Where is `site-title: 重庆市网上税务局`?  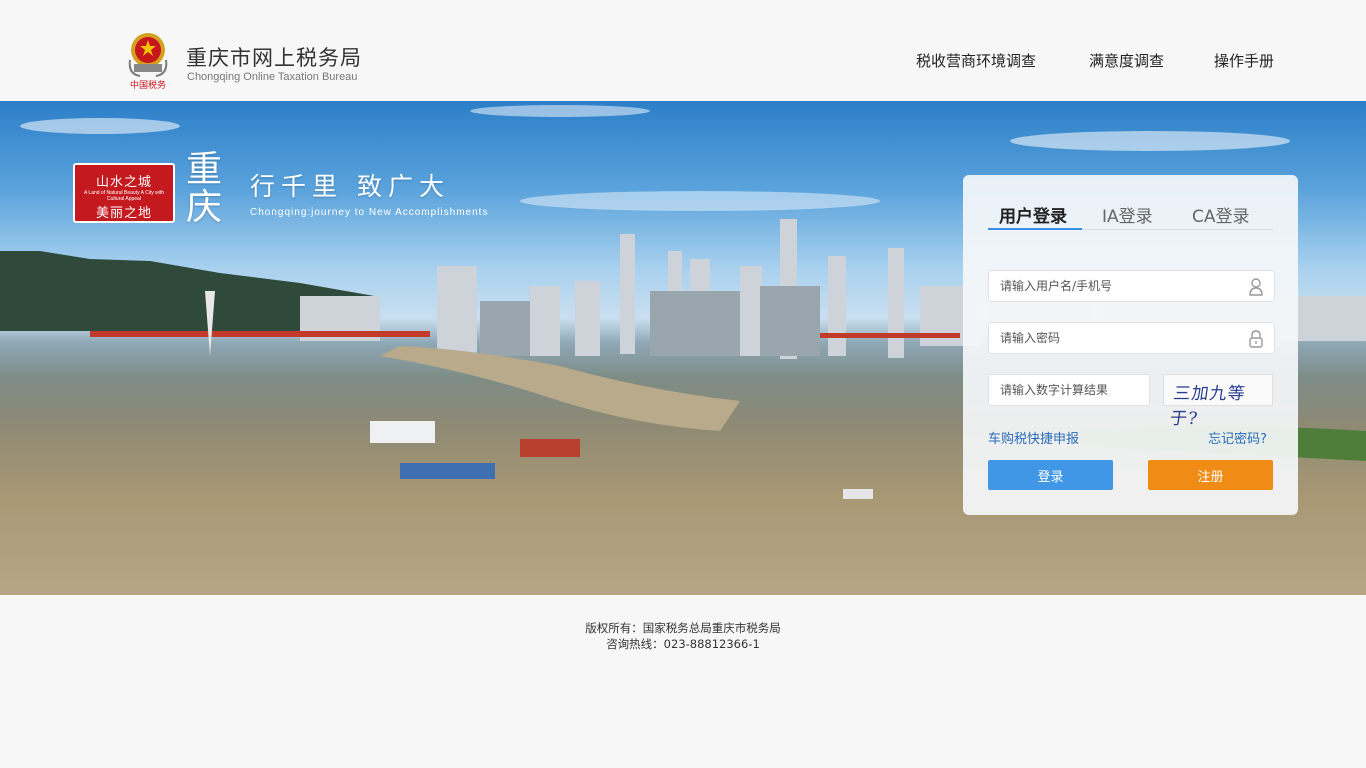
site-title: 重庆市网上税务局 is located at coordinates (274, 58).